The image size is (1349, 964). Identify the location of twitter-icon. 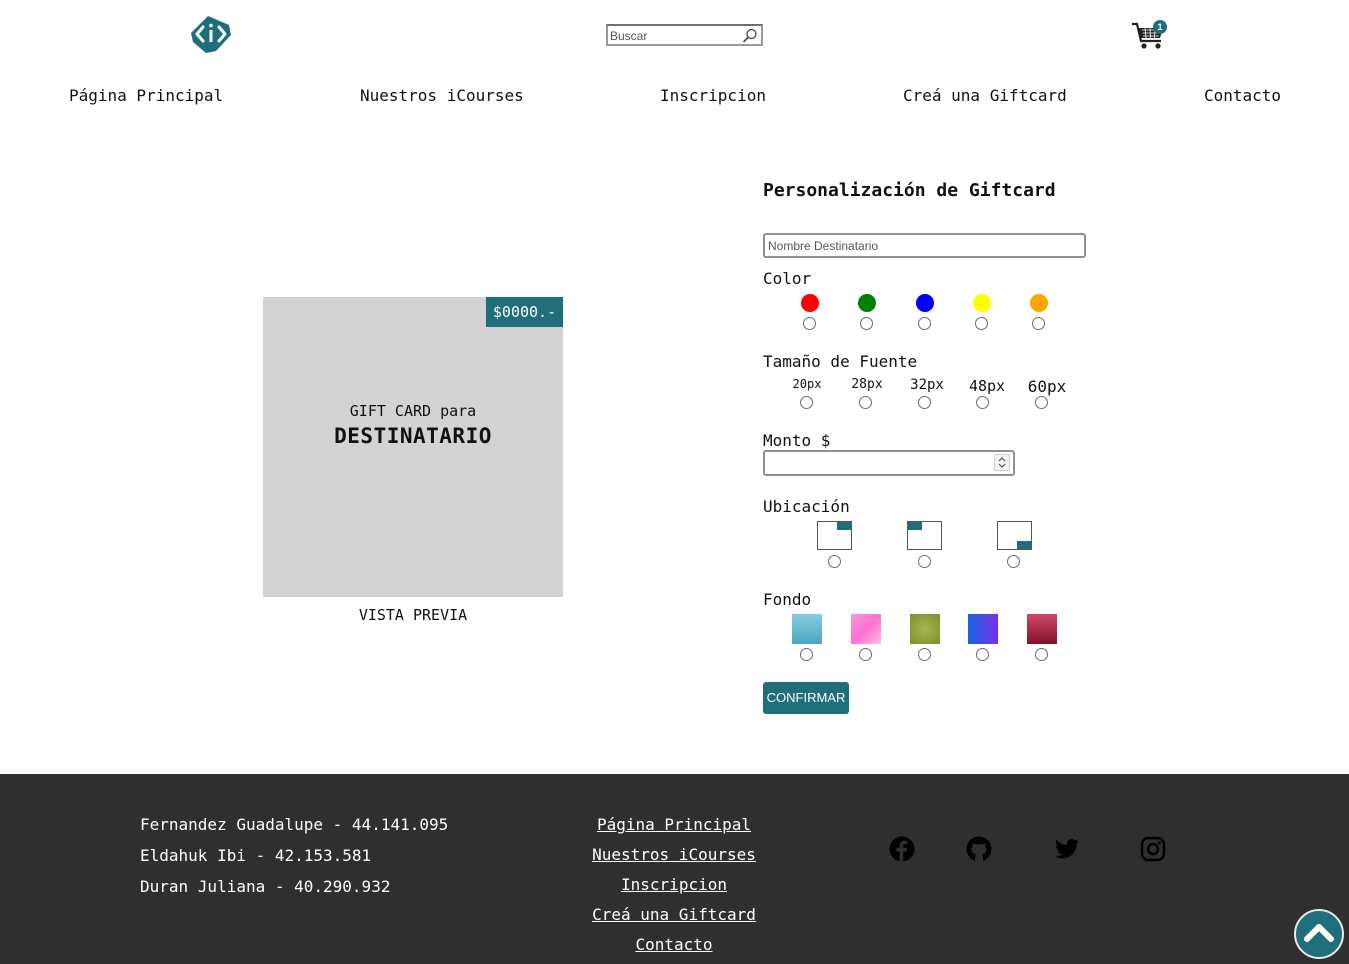
(1067, 849).